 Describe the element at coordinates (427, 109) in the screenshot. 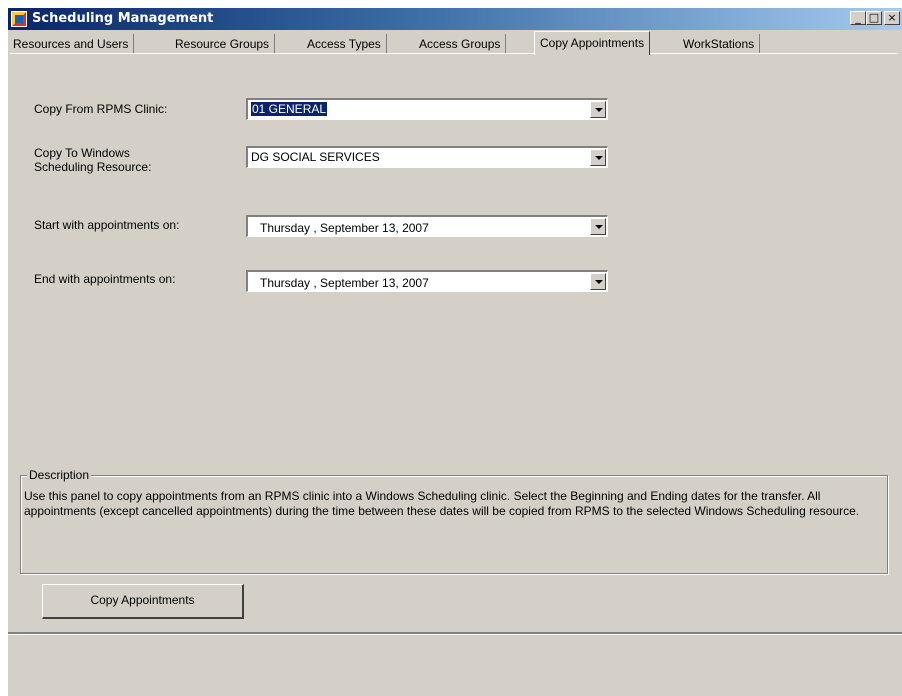

I see `copy-from-combo: 01 GENERAL` at that location.